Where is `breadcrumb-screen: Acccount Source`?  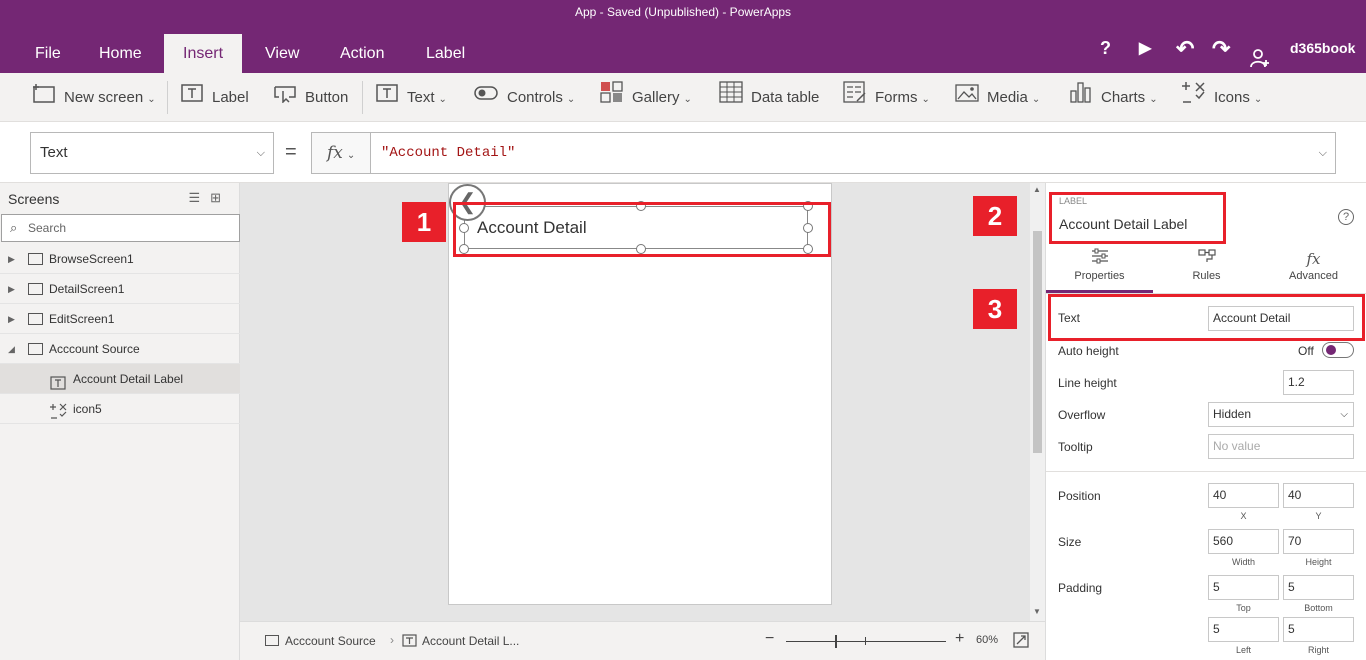
breadcrumb-screen: Acccount Source is located at coordinates (330, 641).